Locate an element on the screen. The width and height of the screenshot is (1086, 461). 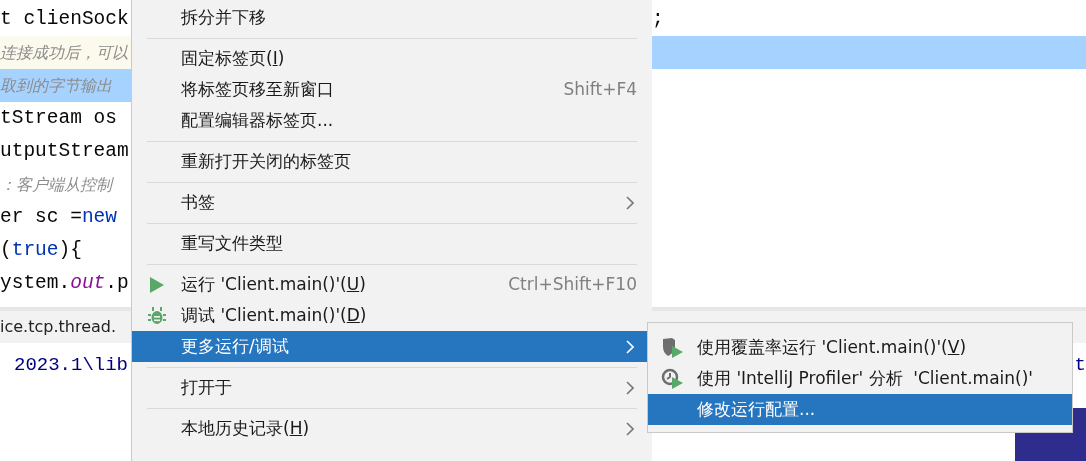
code-line: ：客户端从控制 is located at coordinates (57, 184).